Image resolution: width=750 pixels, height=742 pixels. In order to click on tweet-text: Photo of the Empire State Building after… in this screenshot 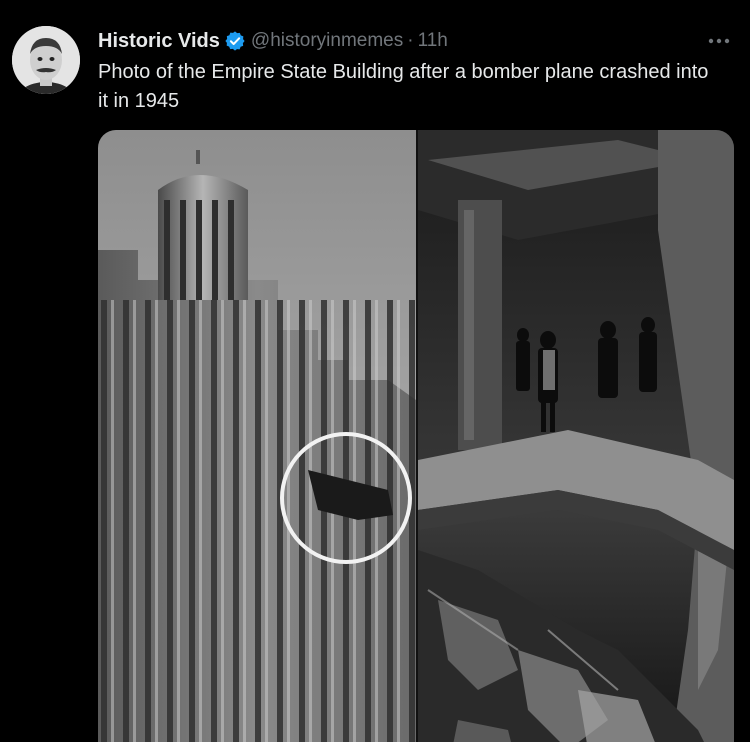, I will do `click(403, 86)`.